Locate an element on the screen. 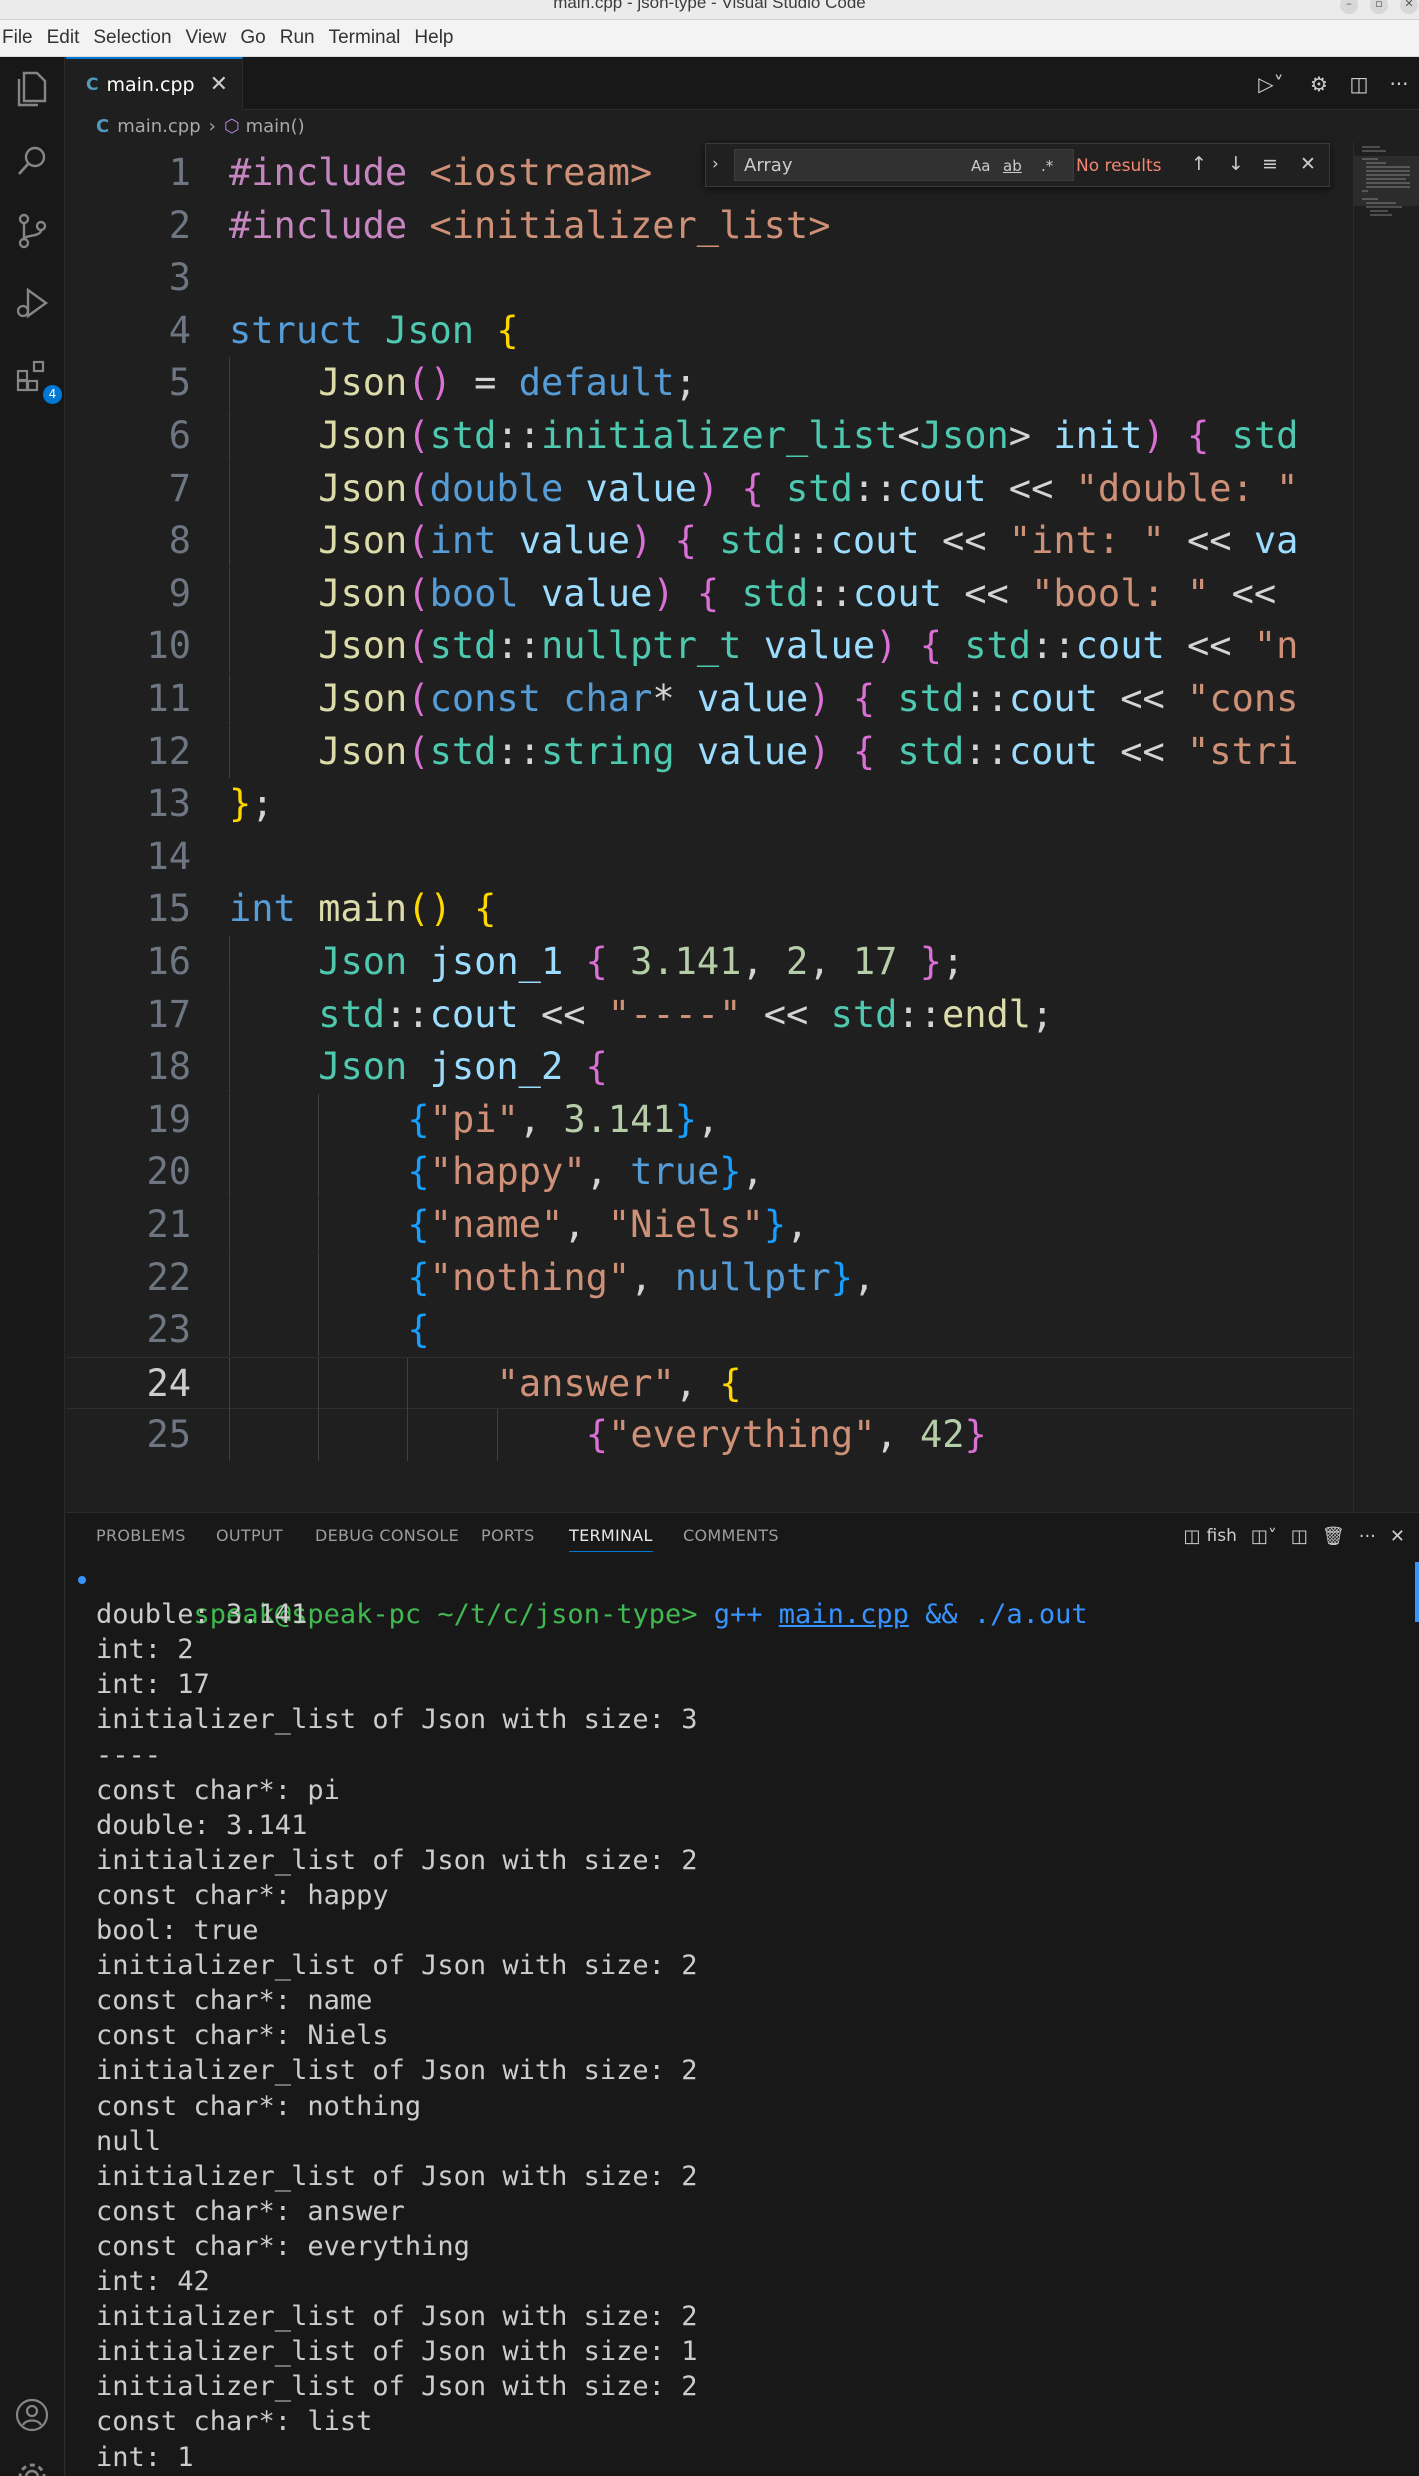 The width and height of the screenshot is (1419, 2476). close-find-icon: ✕ is located at coordinates (1308, 164).